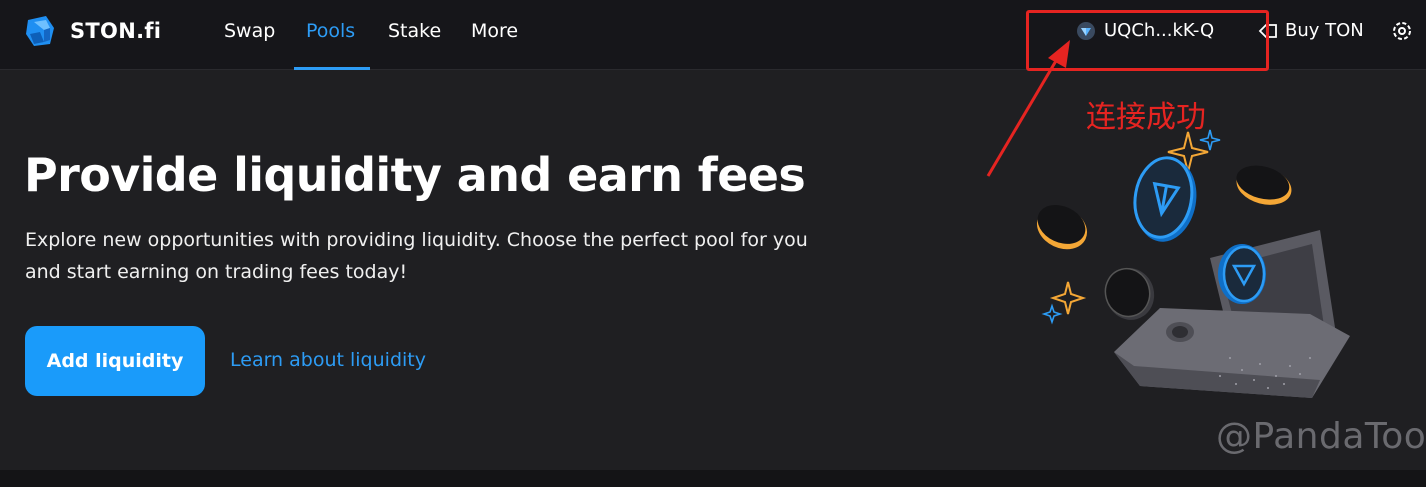 This screenshot has width=1426, height=487. I want to click on active-nav-indicator, so click(332, 68).